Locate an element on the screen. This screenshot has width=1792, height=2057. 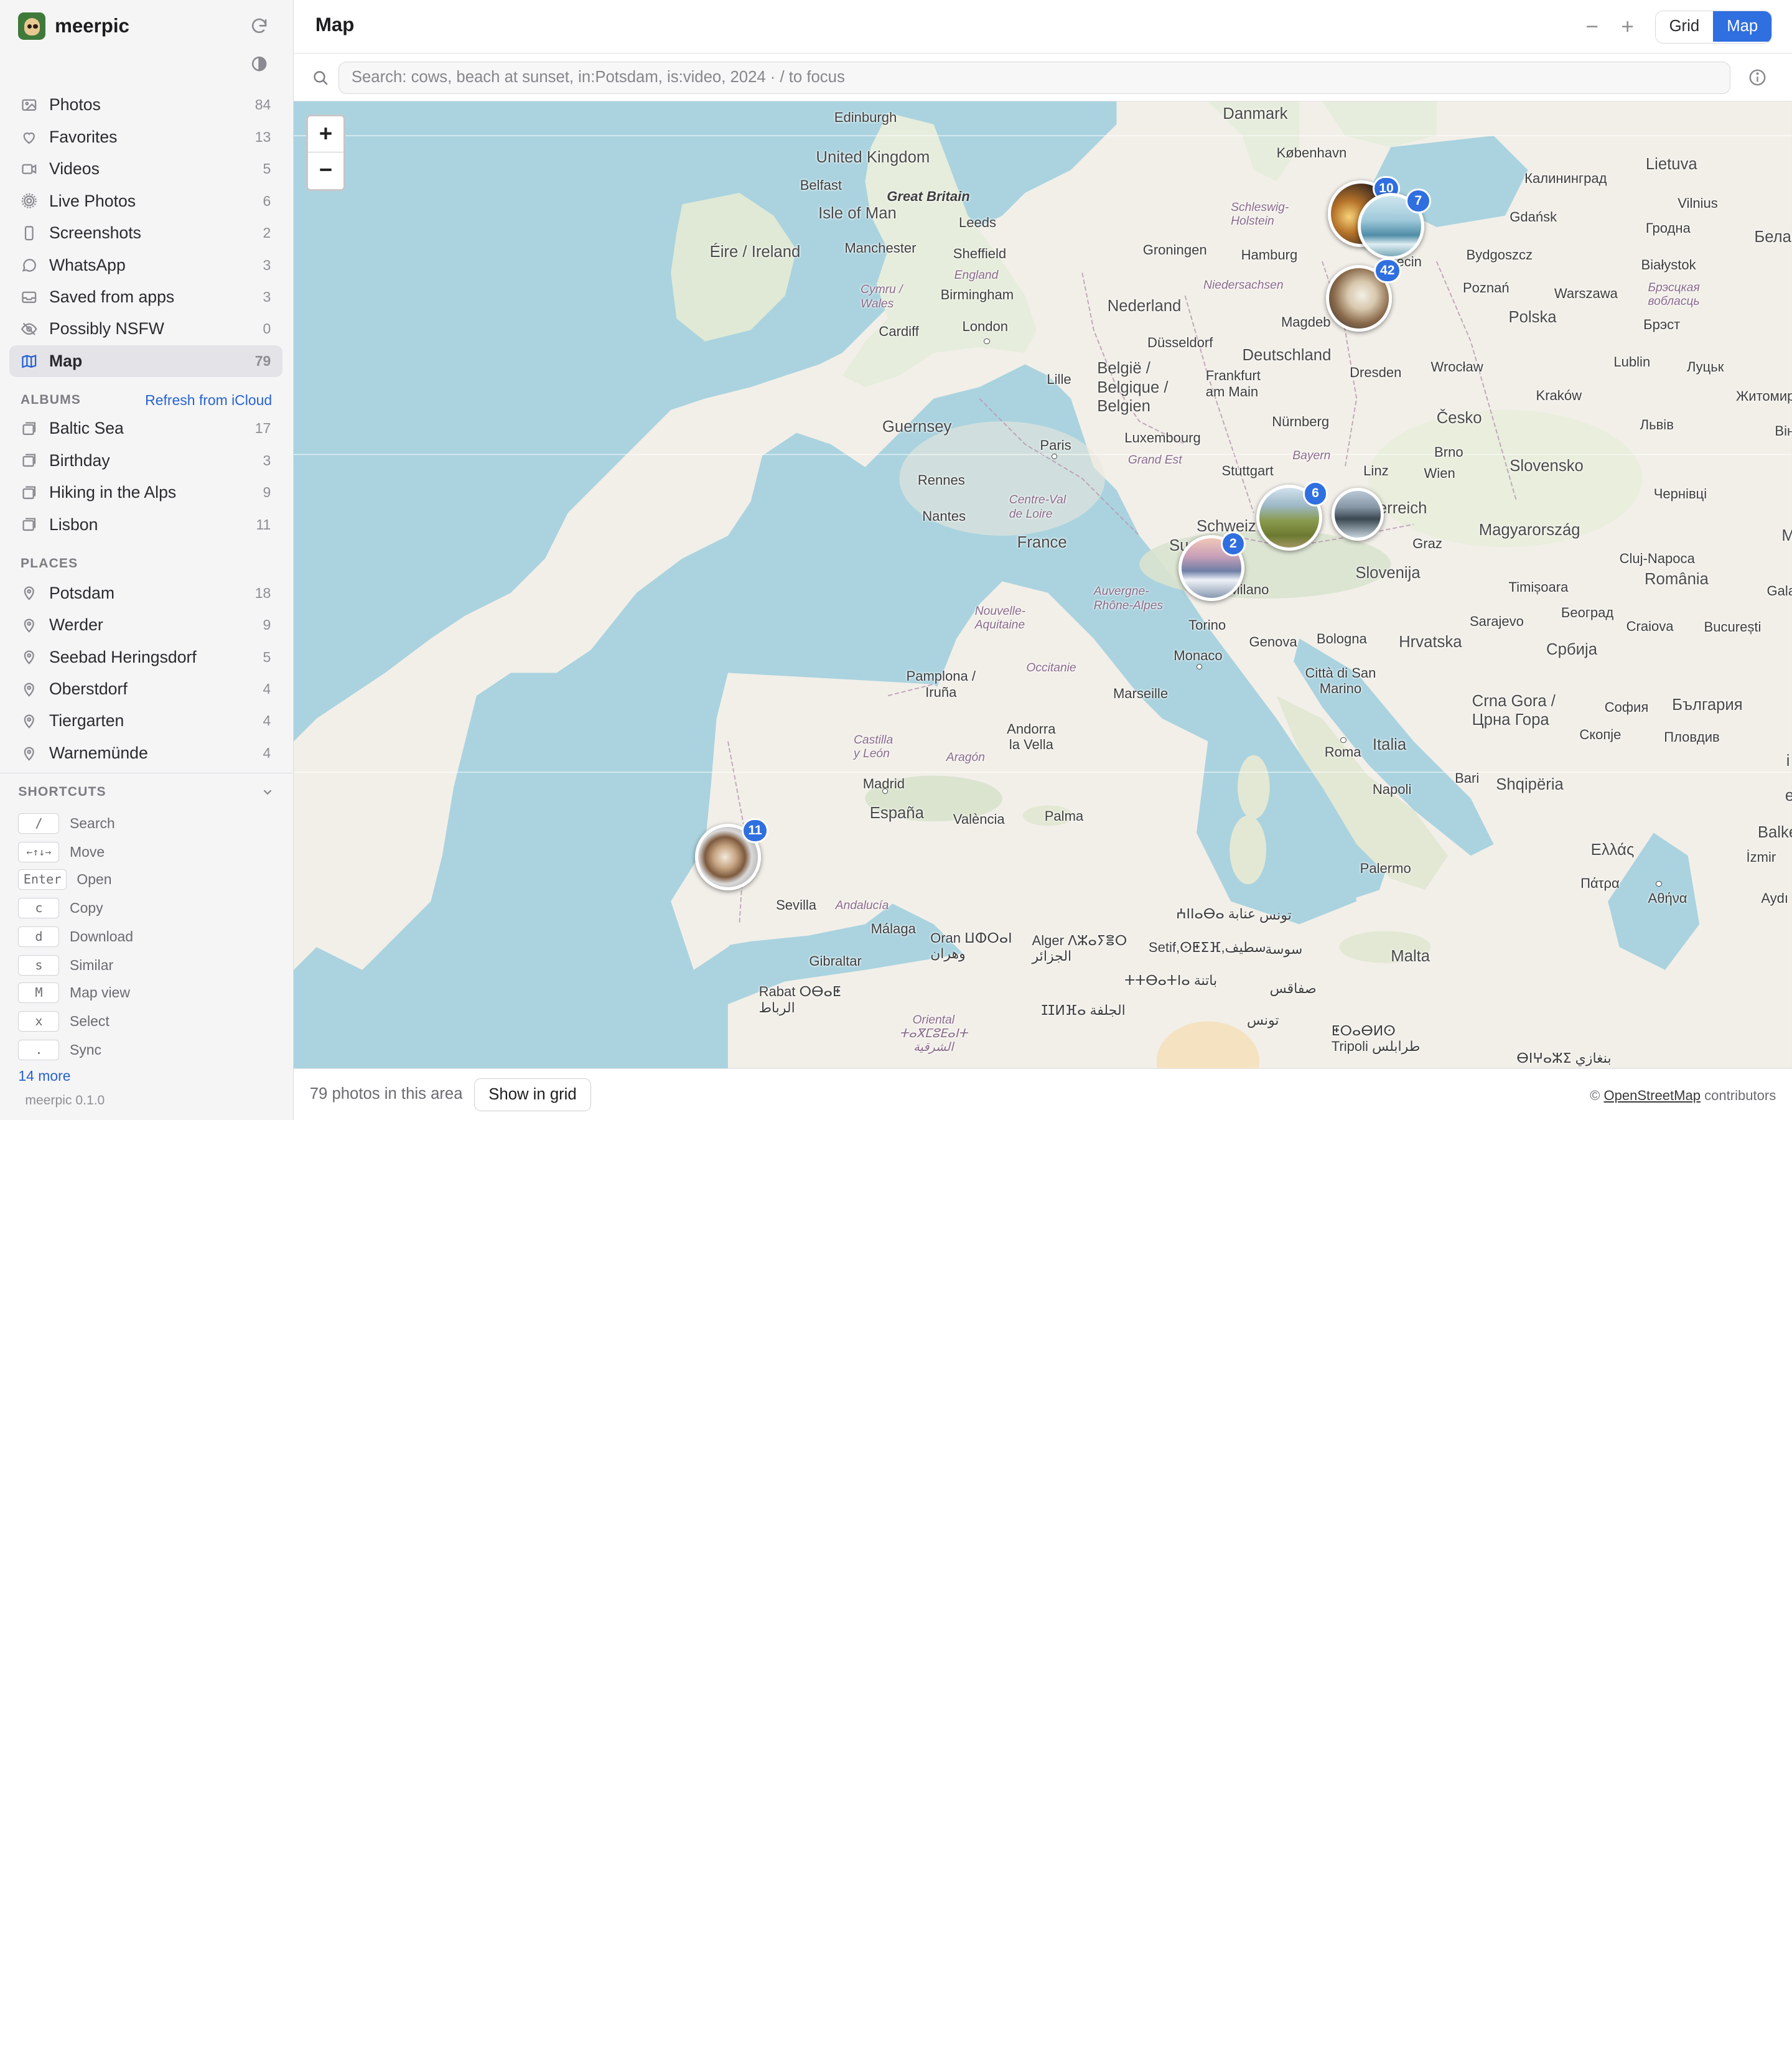
shortcut-key: d is located at coordinates (39, 936).